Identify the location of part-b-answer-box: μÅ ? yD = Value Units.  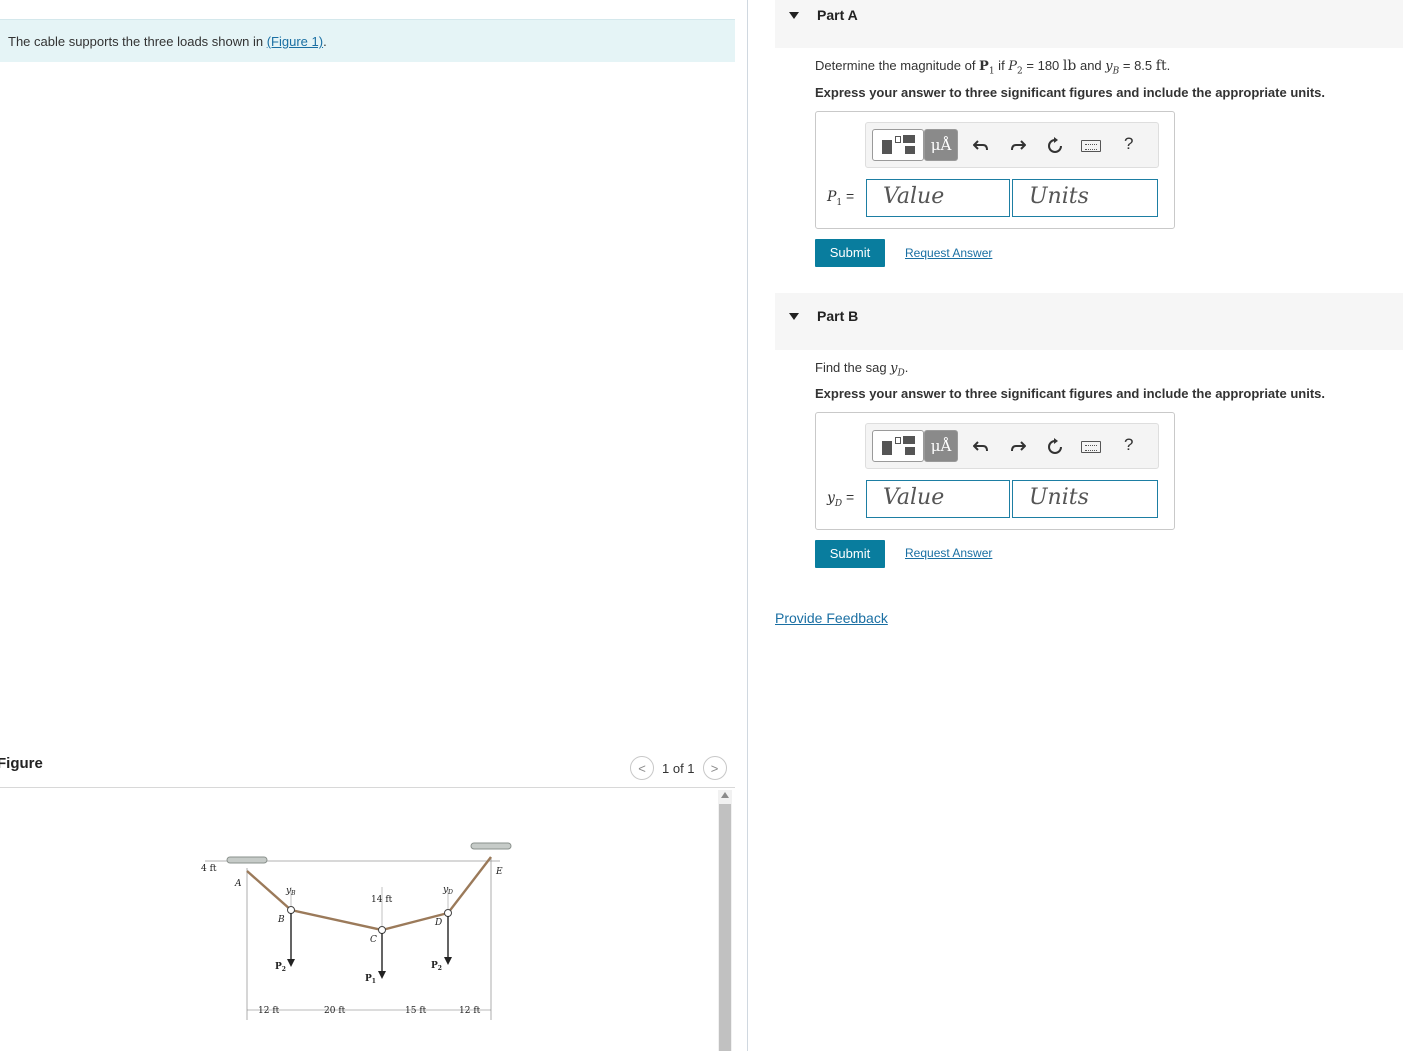
(995, 471).